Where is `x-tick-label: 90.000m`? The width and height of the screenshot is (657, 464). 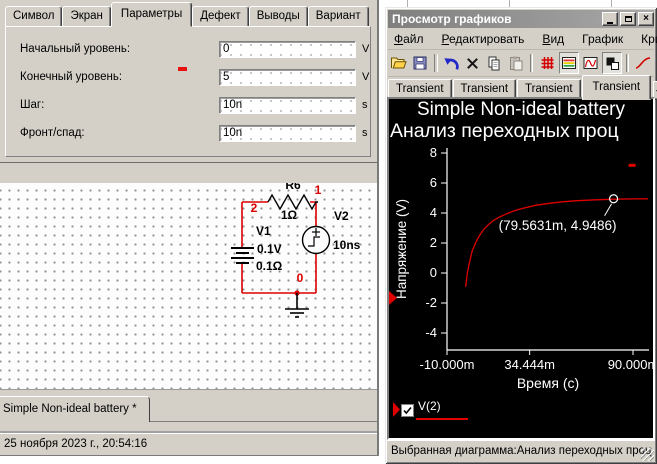 x-tick-label: 90.000m is located at coordinates (630, 364).